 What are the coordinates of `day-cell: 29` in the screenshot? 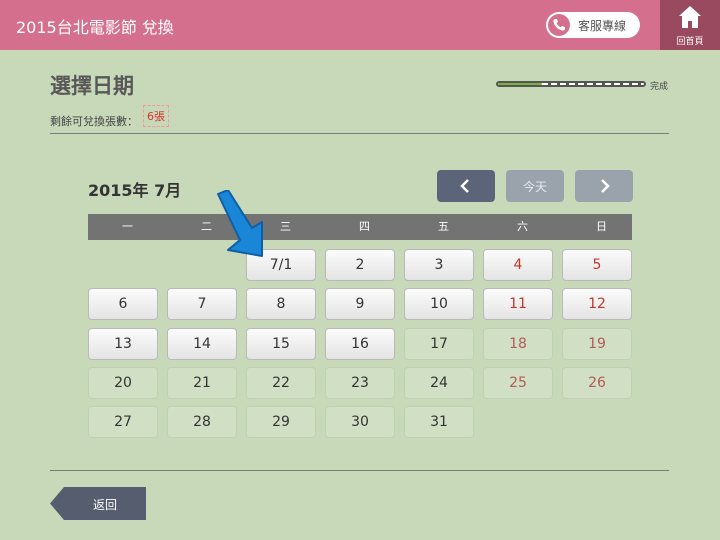 It's located at (281, 422).